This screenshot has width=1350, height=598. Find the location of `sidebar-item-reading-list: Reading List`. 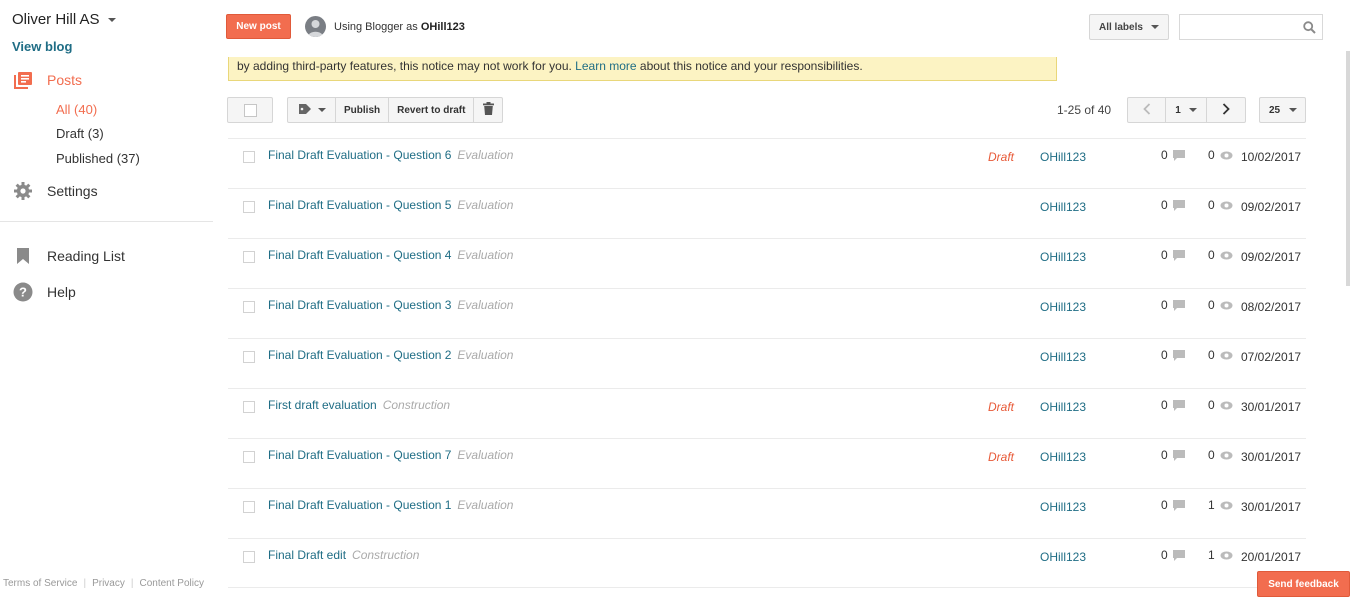

sidebar-item-reading-list: Reading List is located at coordinates (68, 256).